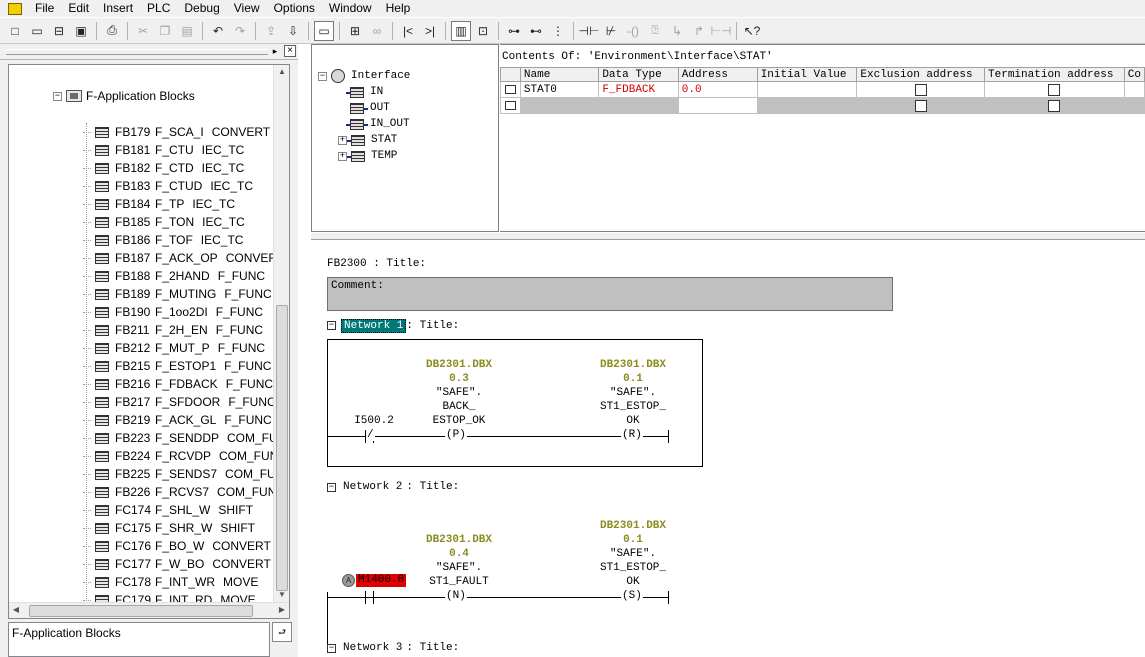 This screenshot has height=657, width=1145. I want to click on termination-checkbox, so click(1054, 89).